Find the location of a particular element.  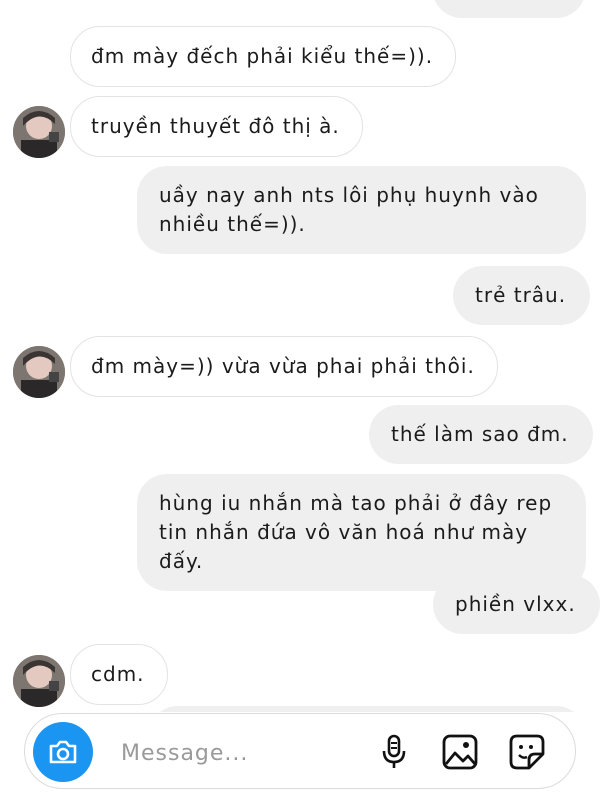

incoming-message-bubble: đm mày đếch phải kiểu thế=)). is located at coordinates (263, 56).